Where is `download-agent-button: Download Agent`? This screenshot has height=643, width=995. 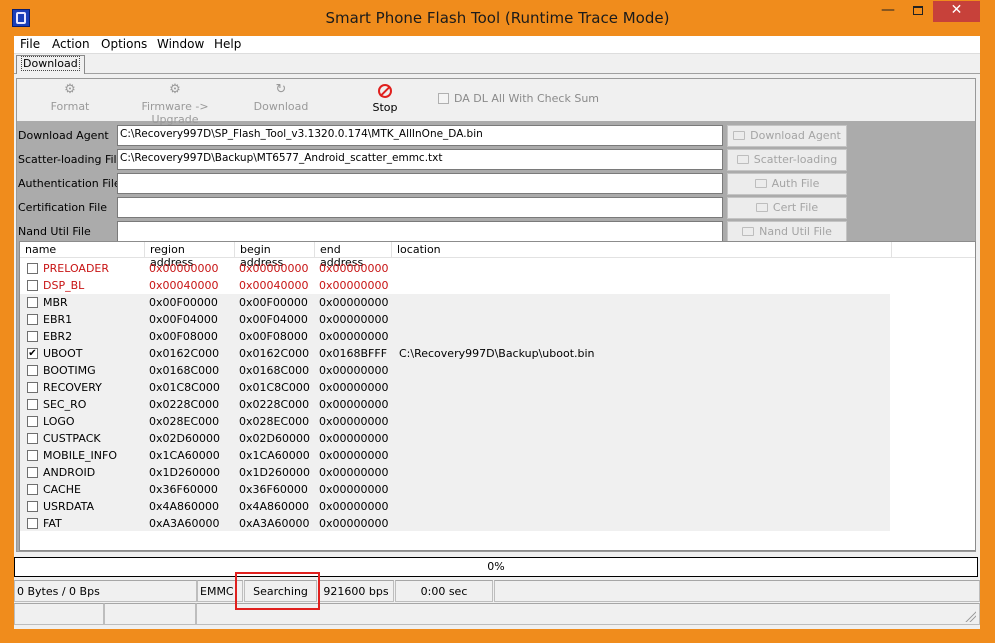 download-agent-button: Download Agent is located at coordinates (787, 136).